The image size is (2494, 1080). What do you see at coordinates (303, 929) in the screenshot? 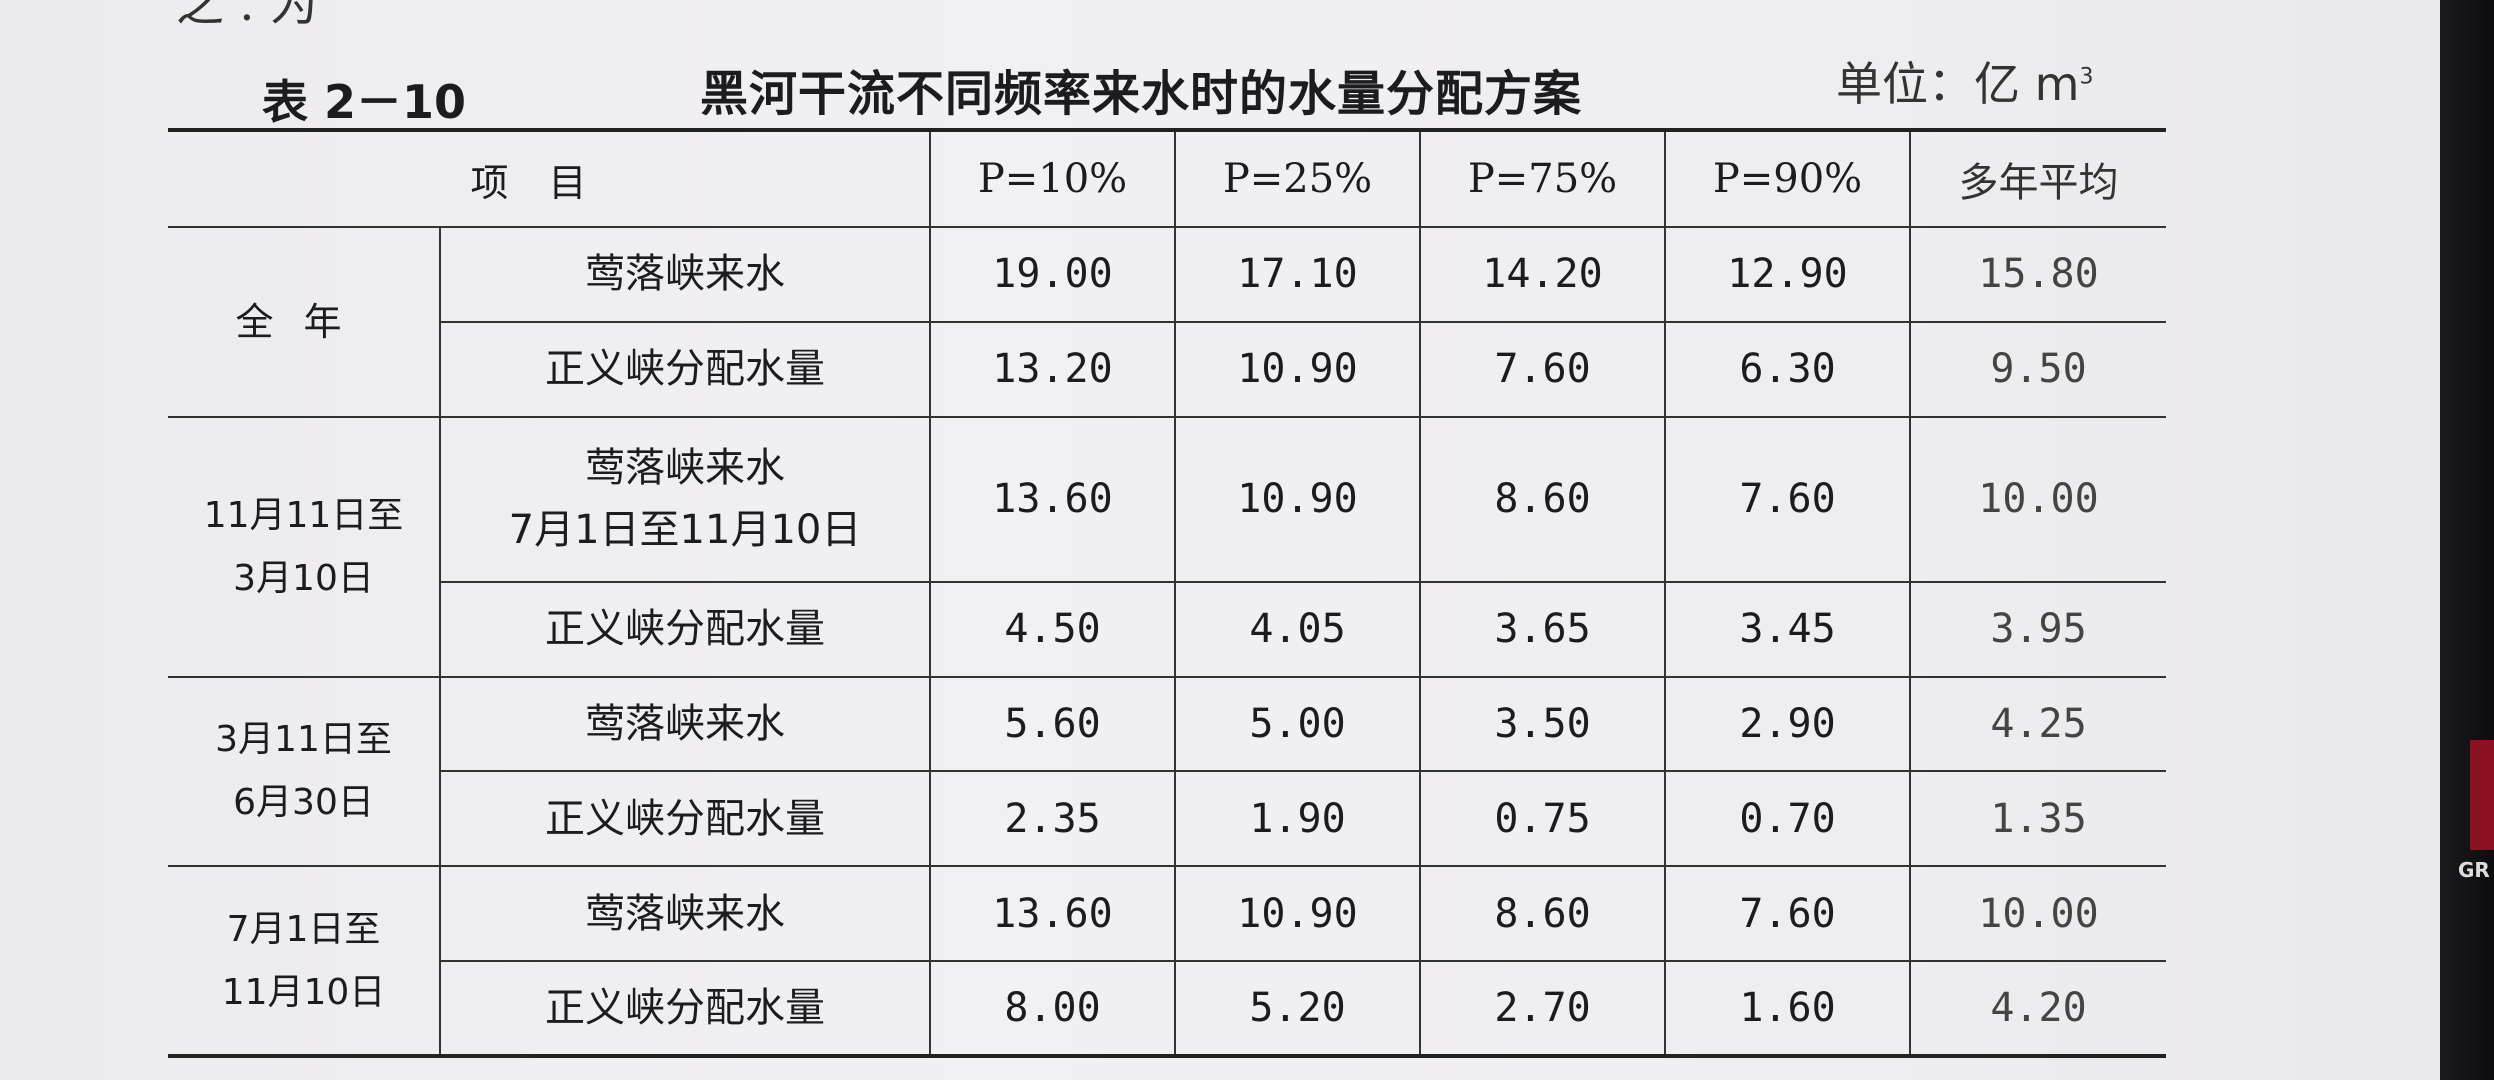
I see `period-line: 7月1日至` at bounding box center [303, 929].